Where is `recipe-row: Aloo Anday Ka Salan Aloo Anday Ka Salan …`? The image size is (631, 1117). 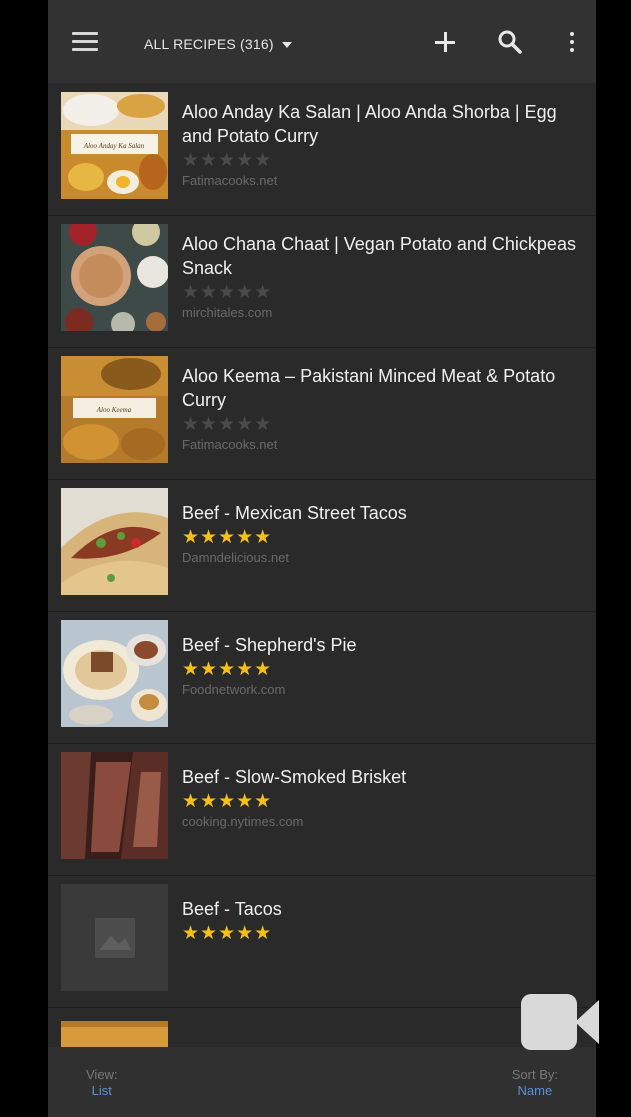 recipe-row: Aloo Anday Ka Salan Aloo Anday Ka Salan … is located at coordinates (322, 149).